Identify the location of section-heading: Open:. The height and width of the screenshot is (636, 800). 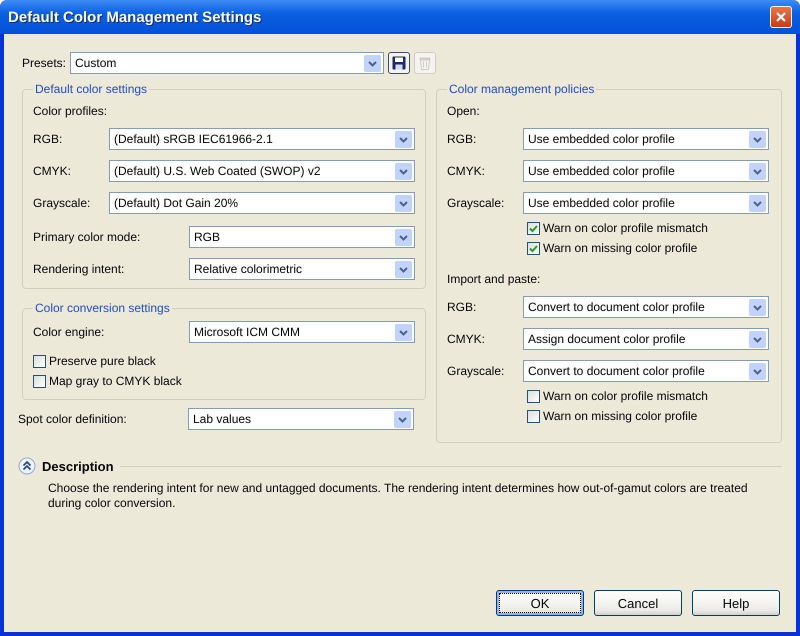
(464, 111).